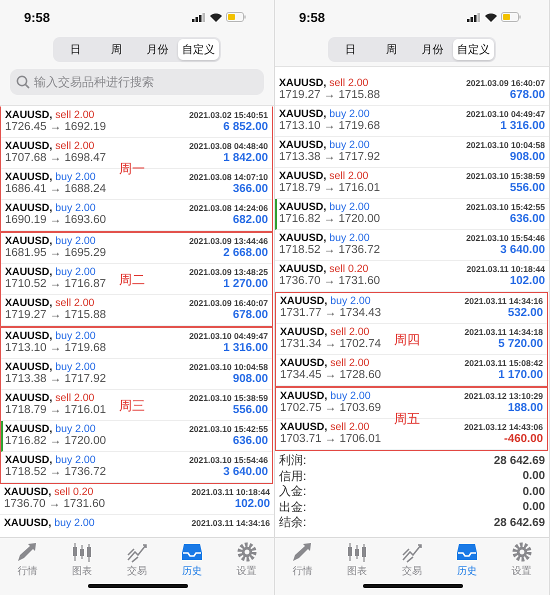 This screenshot has height=595, width=550. Describe the element at coordinates (250, 441) in the screenshot. I see `profit-value: 636.00` at that location.